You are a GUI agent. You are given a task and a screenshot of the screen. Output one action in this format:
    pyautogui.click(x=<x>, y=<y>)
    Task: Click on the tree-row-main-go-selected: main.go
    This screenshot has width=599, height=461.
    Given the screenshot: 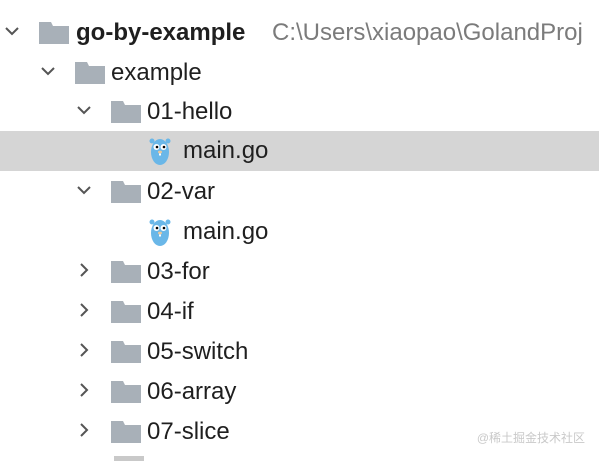 What is the action you would take?
    pyautogui.click(x=299, y=151)
    